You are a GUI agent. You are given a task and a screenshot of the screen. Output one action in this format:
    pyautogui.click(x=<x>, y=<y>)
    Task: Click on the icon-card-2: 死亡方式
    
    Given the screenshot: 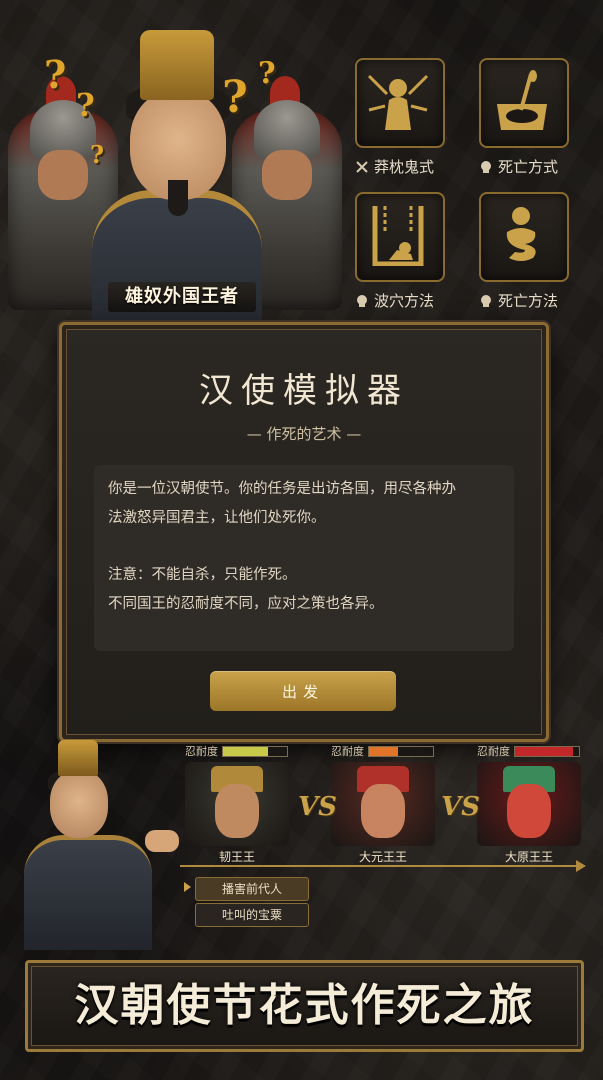 What is the action you would take?
    pyautogui.click(x=538, y=117)
    